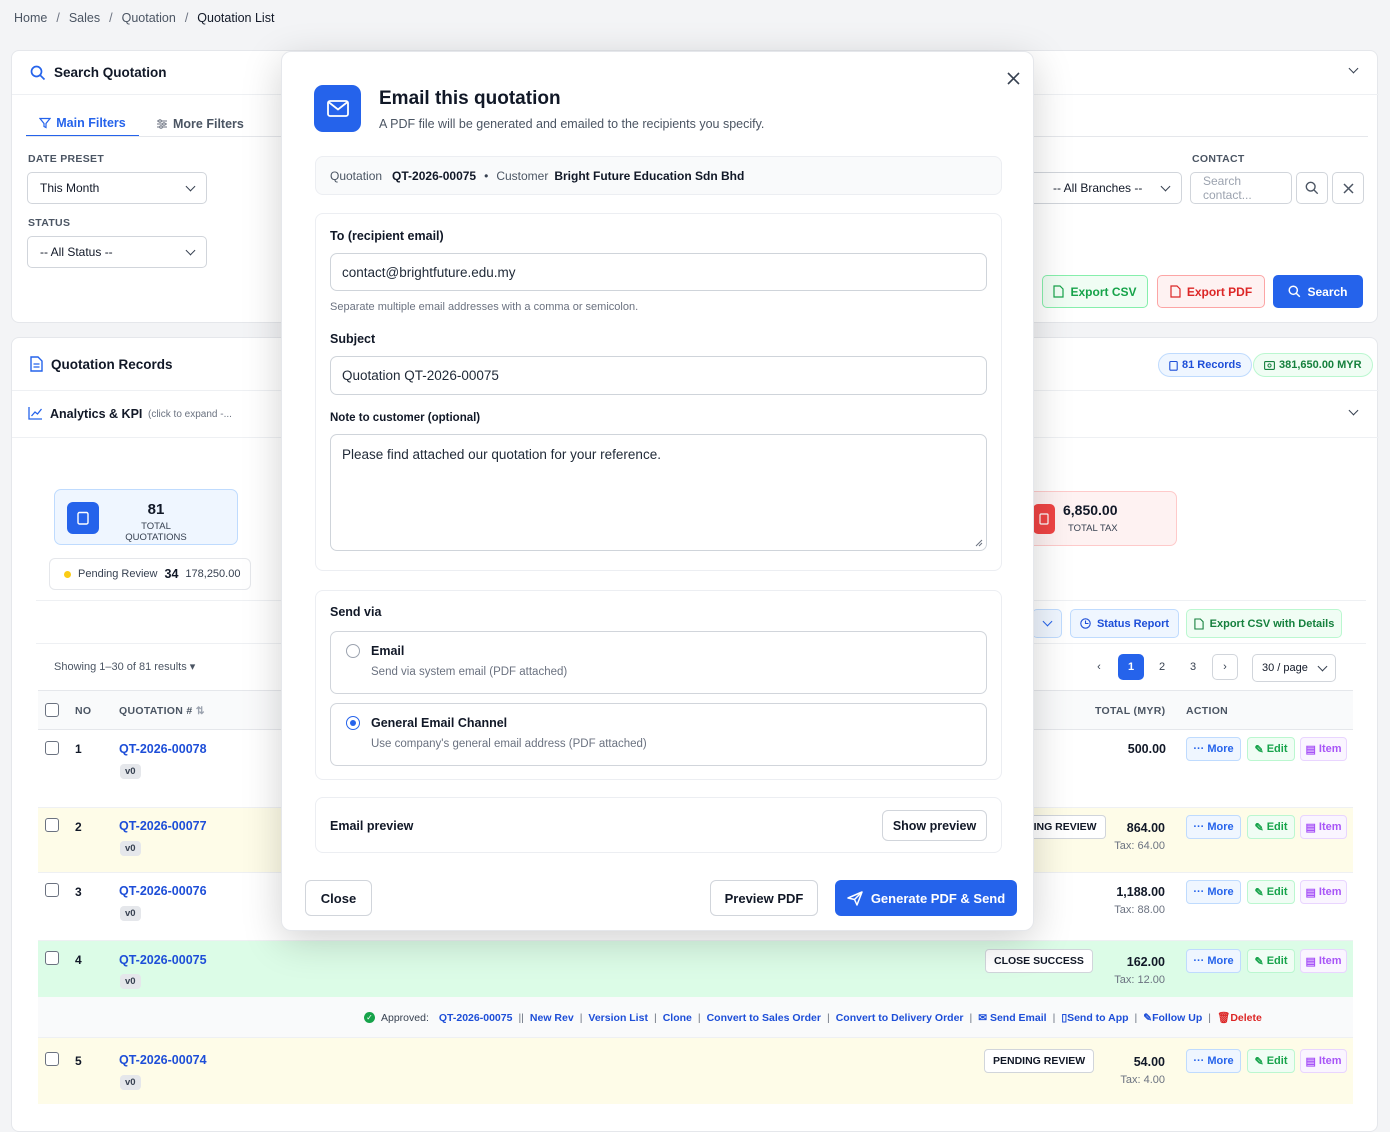  I want to click on close-button: Close, so click(338, 898).